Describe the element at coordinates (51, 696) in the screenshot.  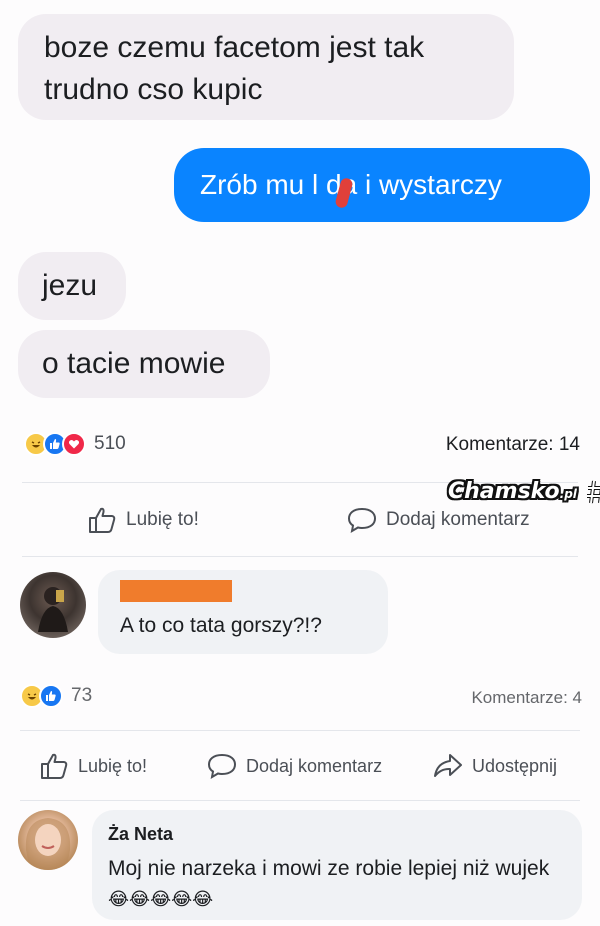
I see `like-icon` at that location.